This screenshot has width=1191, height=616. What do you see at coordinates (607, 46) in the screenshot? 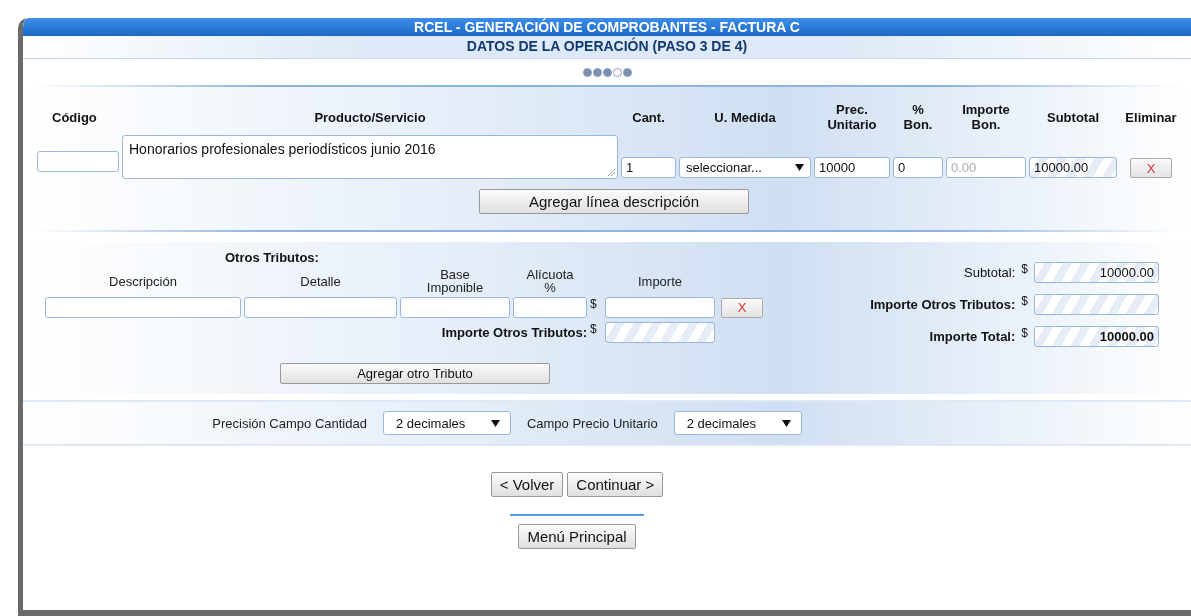
I see `step-title: DATOS DE LA OPERACIÓN (PASO 3 DE 4)` at bounding box center [607, 46].